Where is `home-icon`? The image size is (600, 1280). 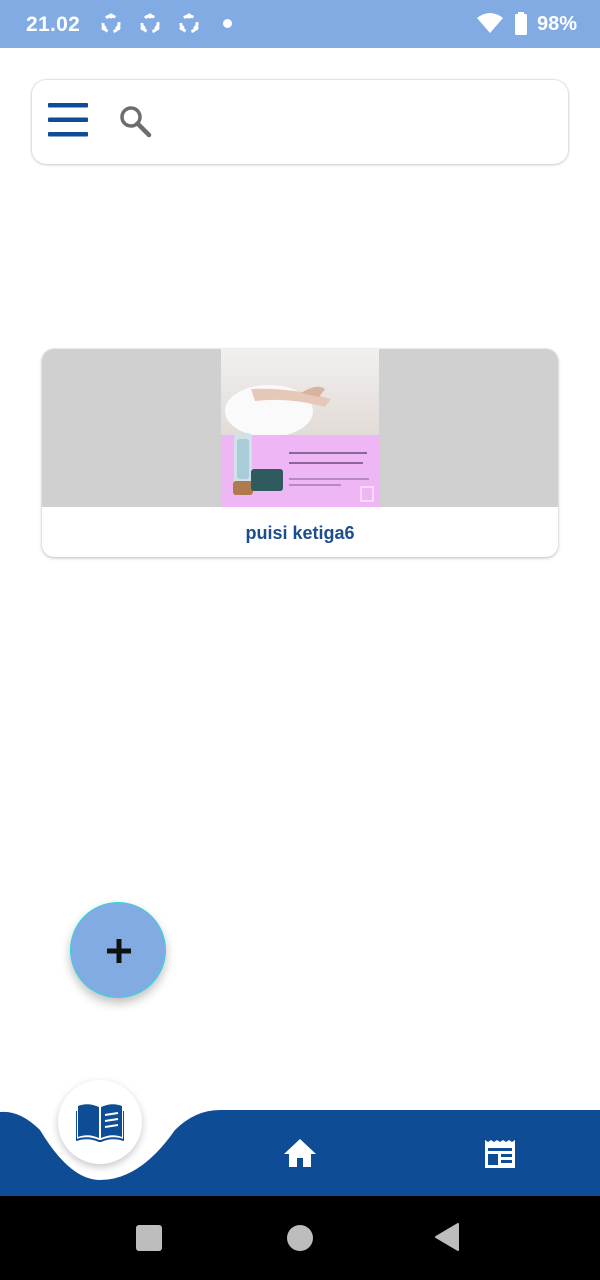 home-icon is located at coordinates (300, 1154).